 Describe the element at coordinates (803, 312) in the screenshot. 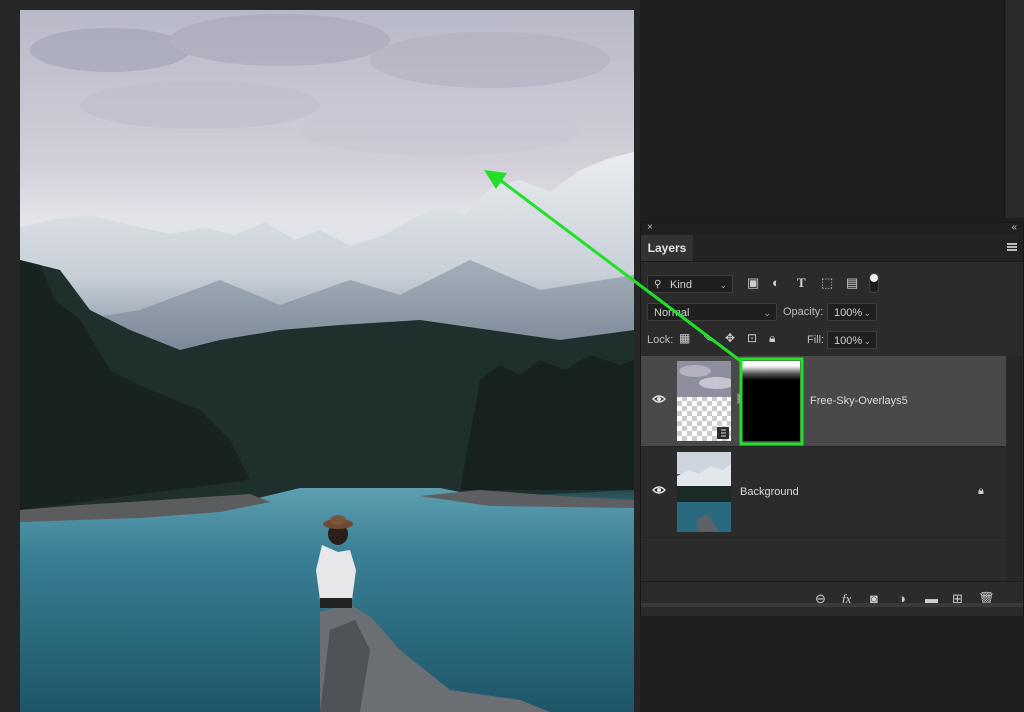

I see `opacity-label: Opacity:` at that location.